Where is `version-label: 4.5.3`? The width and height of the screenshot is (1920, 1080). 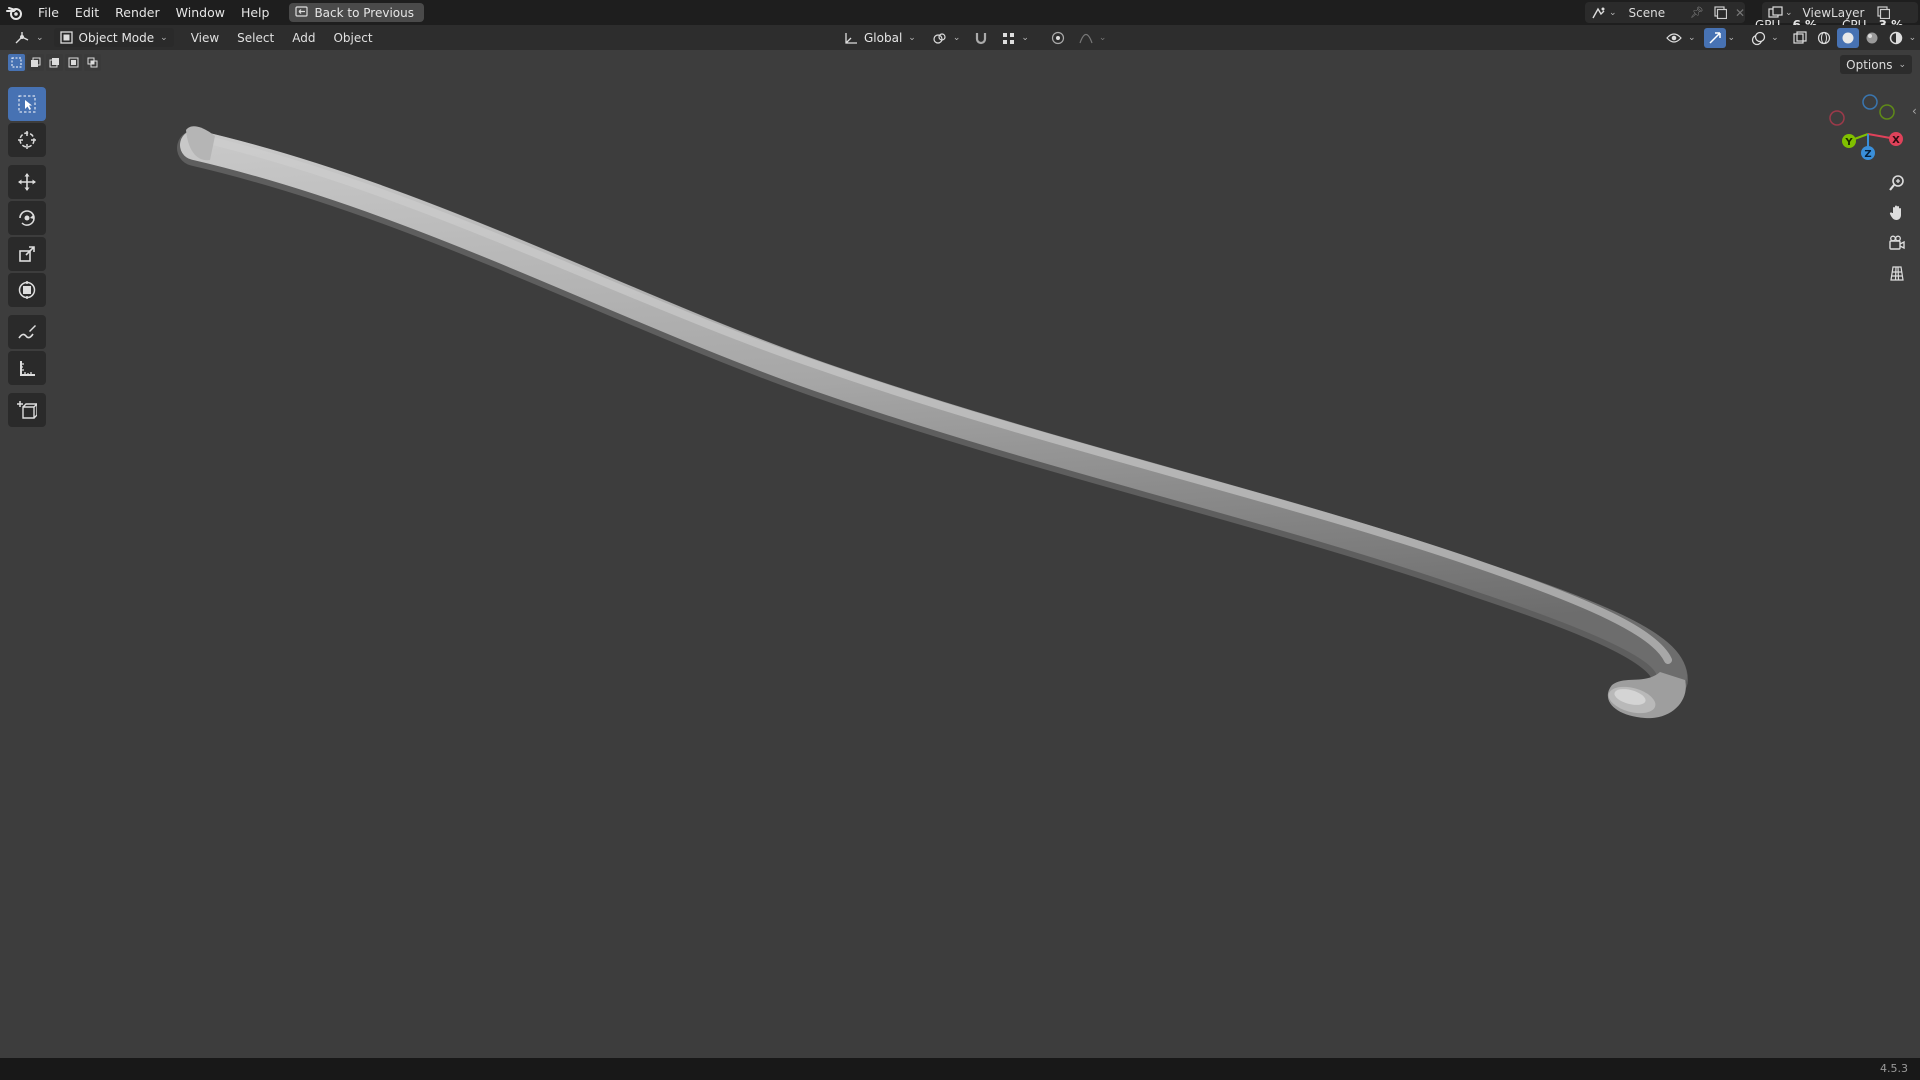 version-label: 4.5.3 is located at coordinates (1894, 1068).